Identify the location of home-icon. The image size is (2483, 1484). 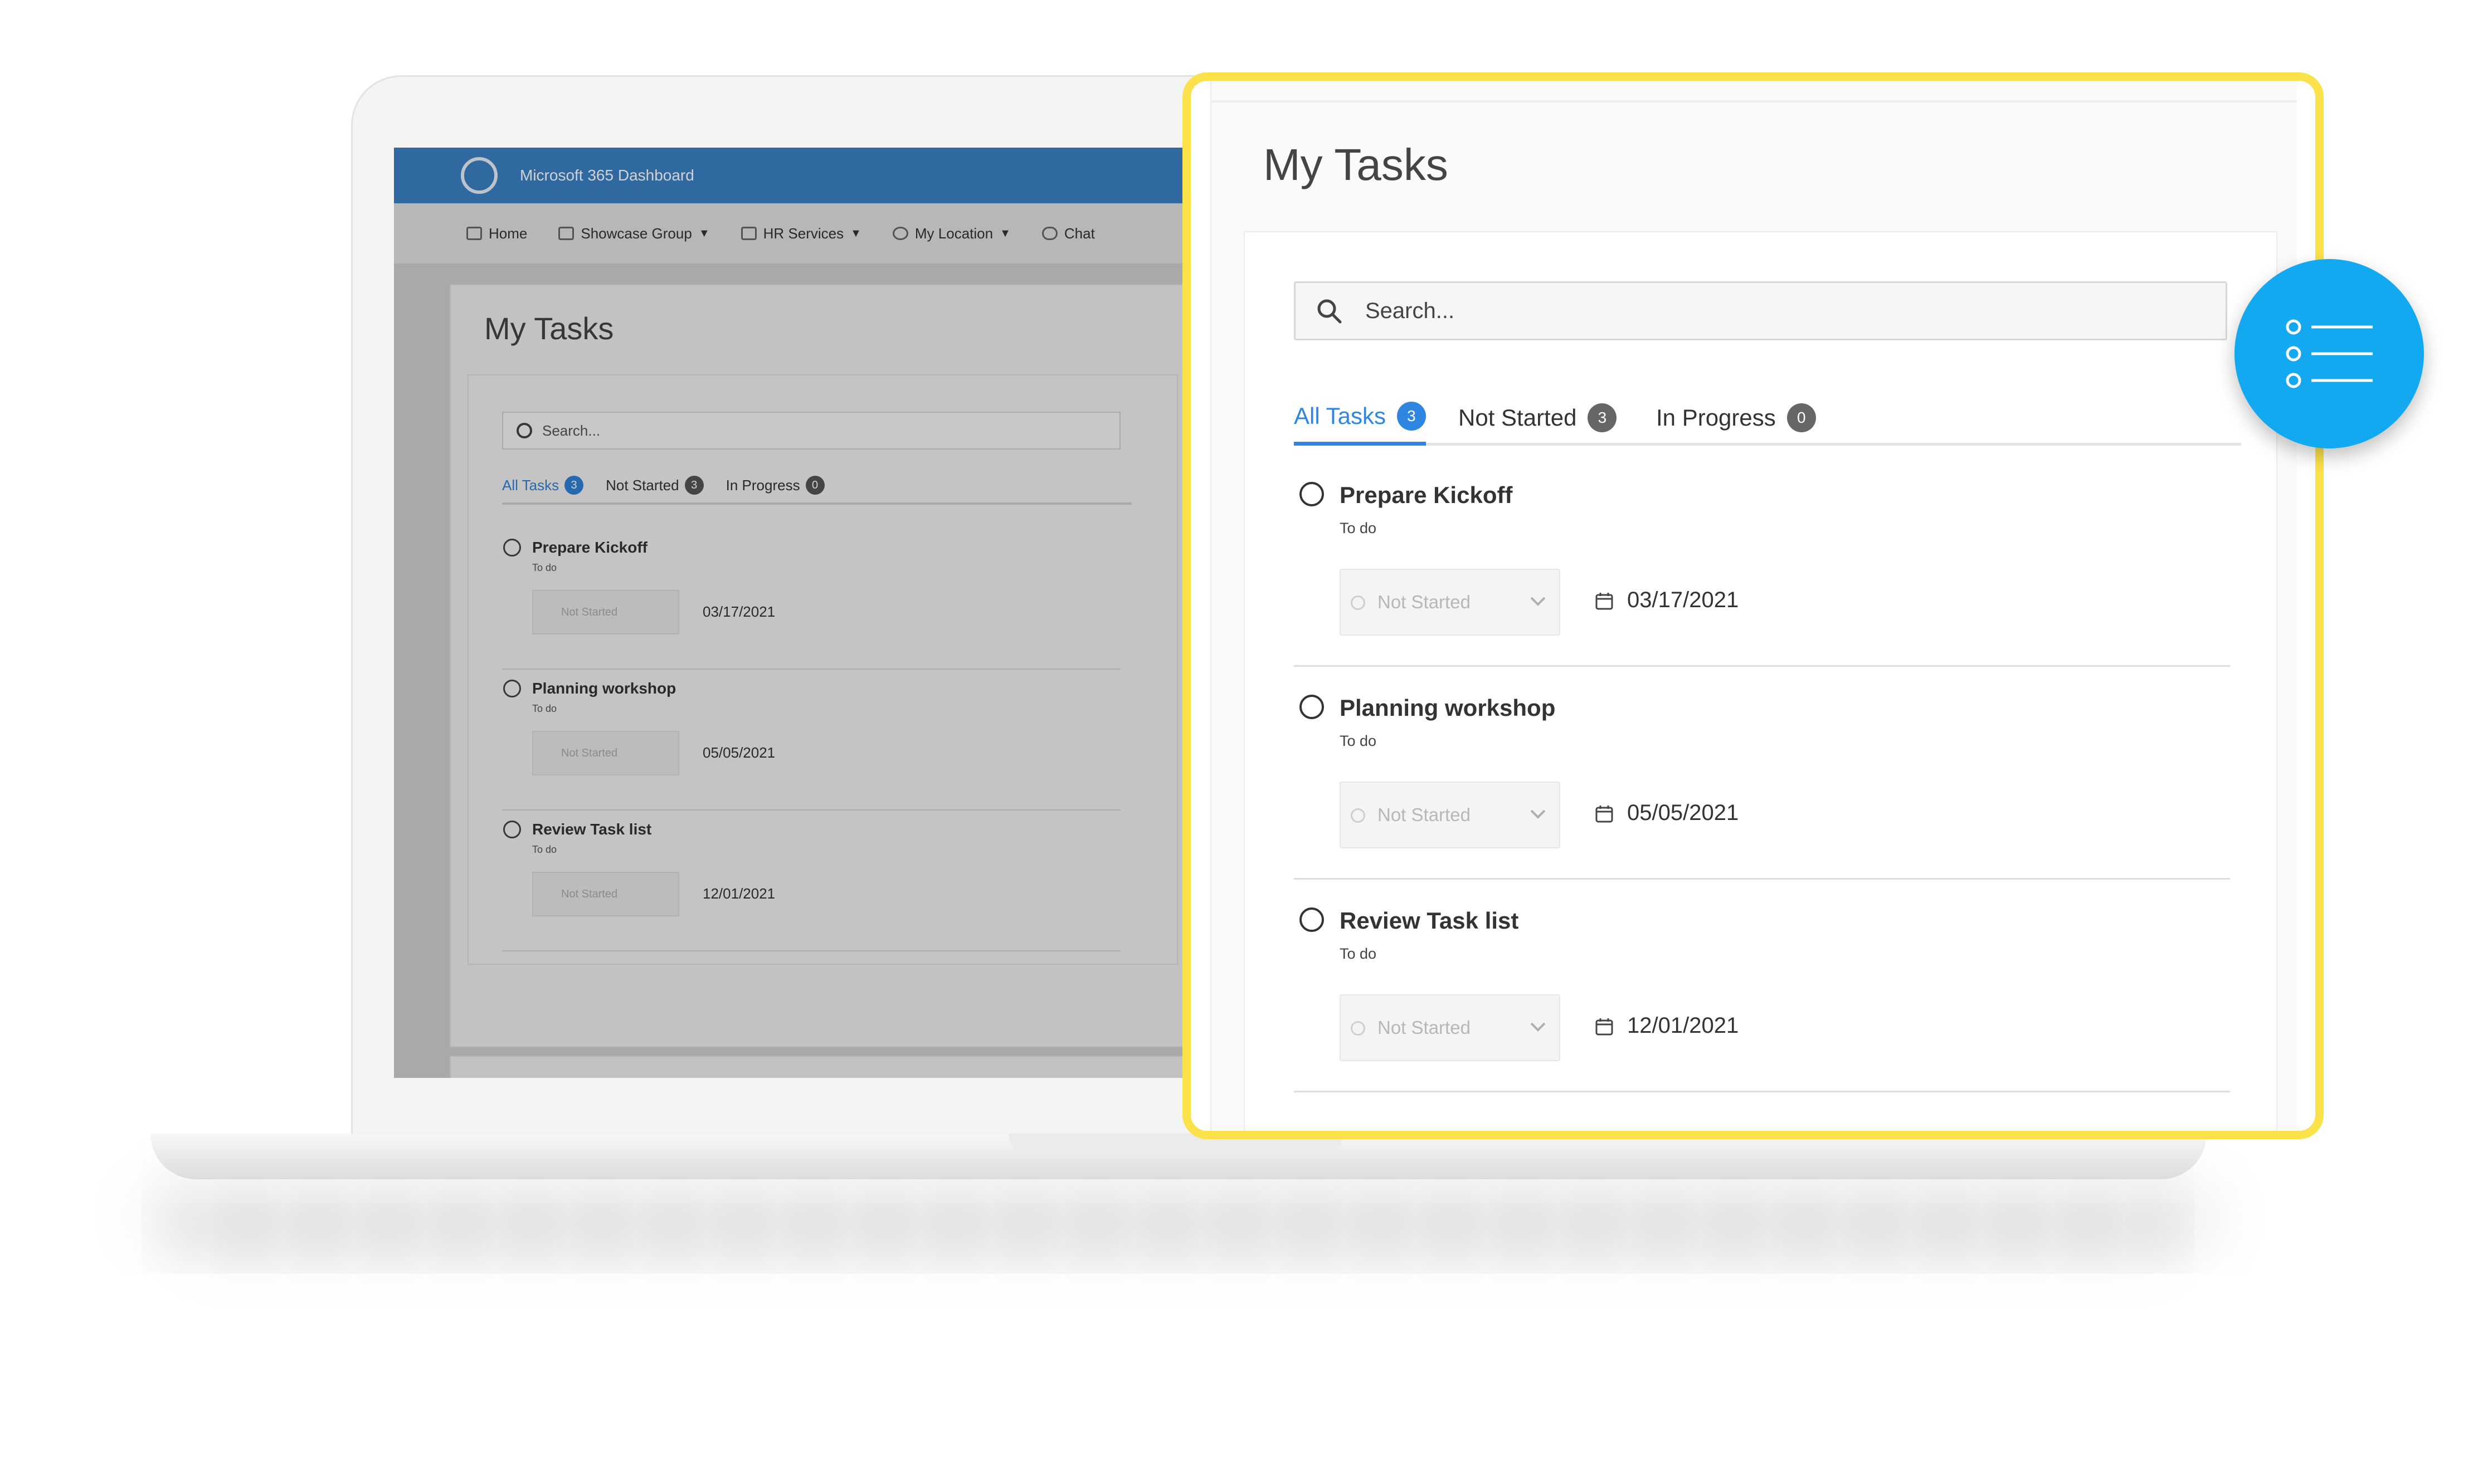
(474, 234).